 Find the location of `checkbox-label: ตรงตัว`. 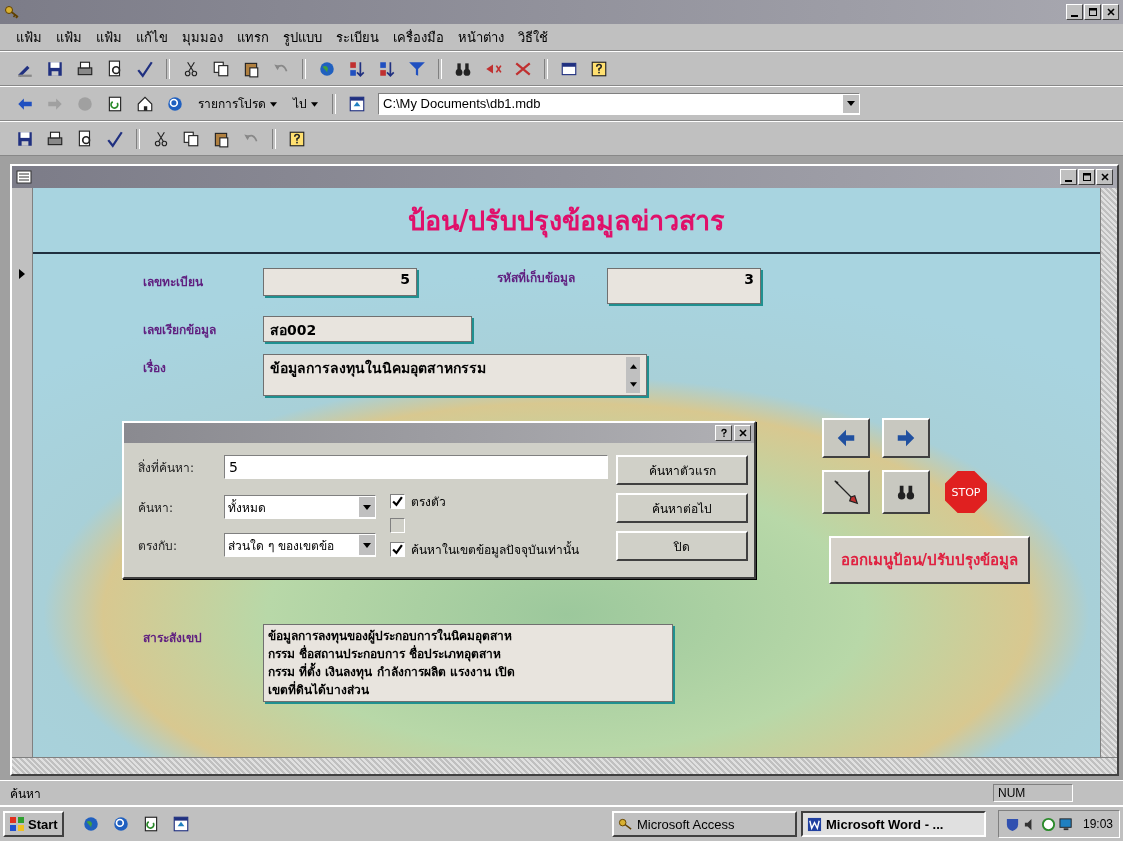

checkbox-label: ตรงตัว is located at coordinates (428, 502).